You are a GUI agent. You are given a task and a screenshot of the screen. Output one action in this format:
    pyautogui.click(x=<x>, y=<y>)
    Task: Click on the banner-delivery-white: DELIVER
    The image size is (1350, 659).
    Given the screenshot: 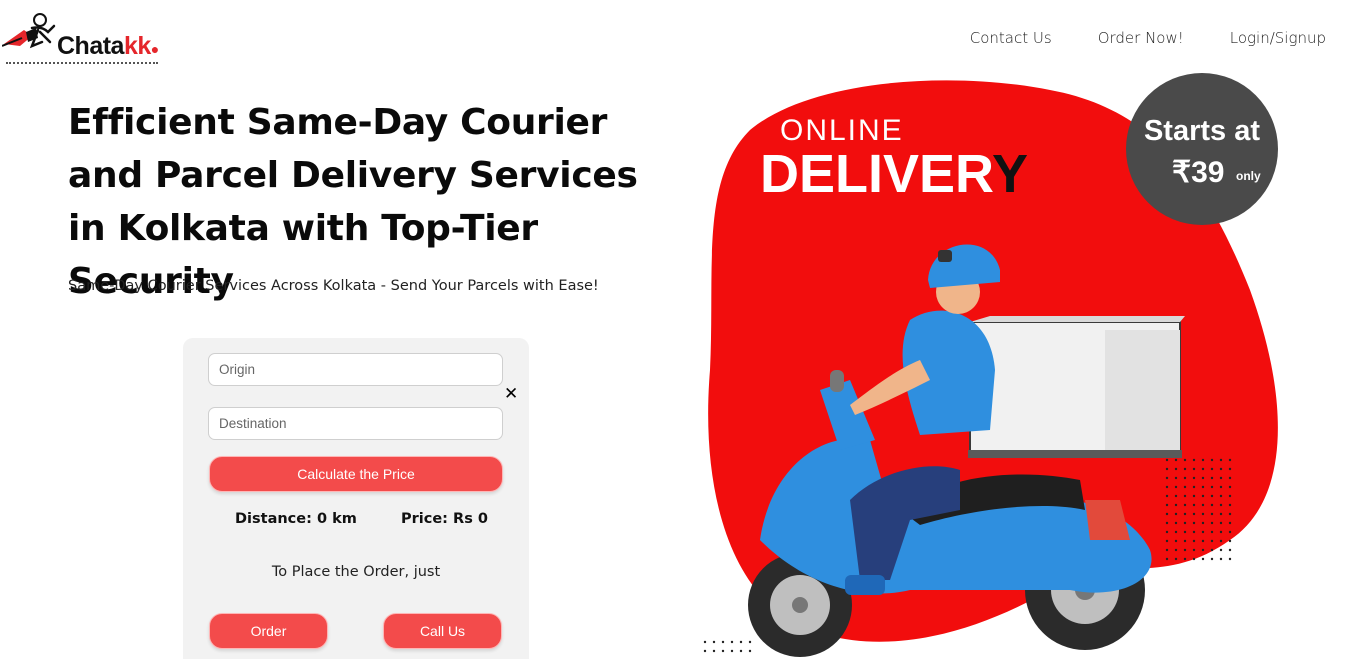 What is the action you would take?
    pyautogui.click(x=876, y=174)
    